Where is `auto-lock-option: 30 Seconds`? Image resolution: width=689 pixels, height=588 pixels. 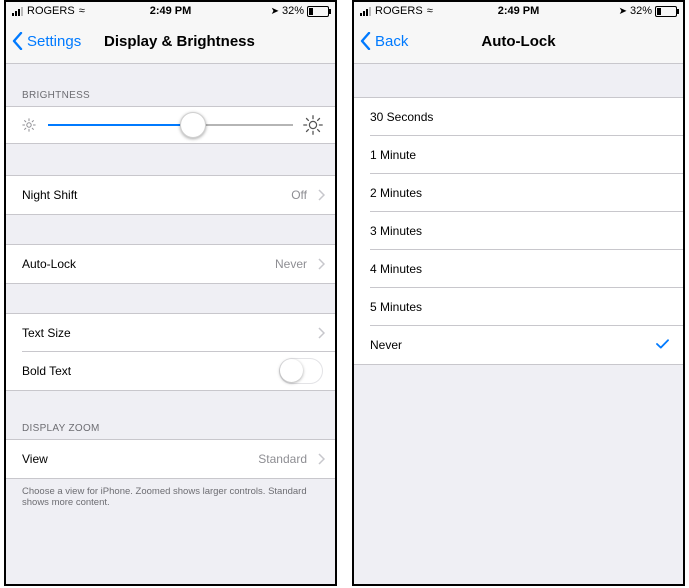 auto-lock-option: 30 Seconds is located at coordinates (518, 117).